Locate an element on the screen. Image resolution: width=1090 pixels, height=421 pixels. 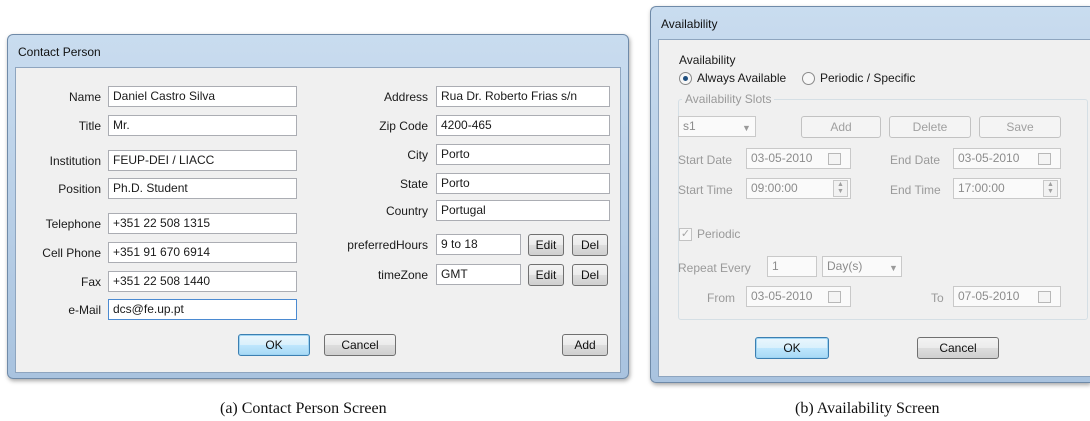
preferred-hours-field: 9 to 18 is located at coordinates (478, 244).